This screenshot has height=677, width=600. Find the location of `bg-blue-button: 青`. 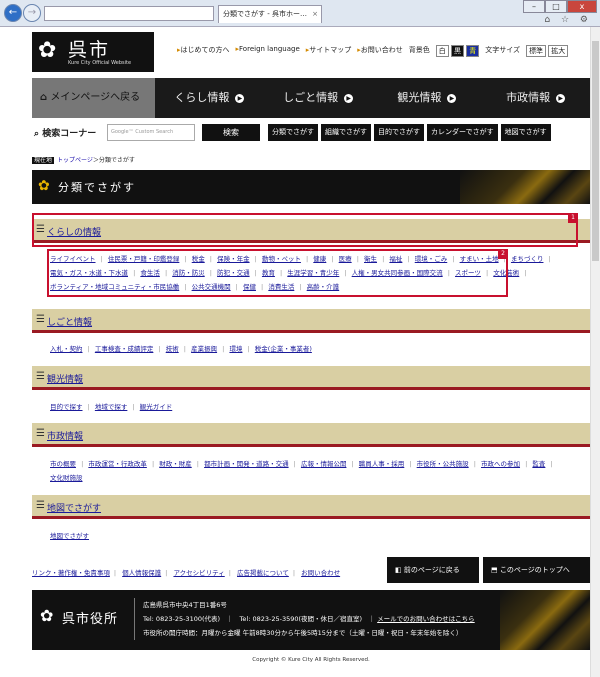

bg-blue-button: 青 is located at coordinates (473, 51).